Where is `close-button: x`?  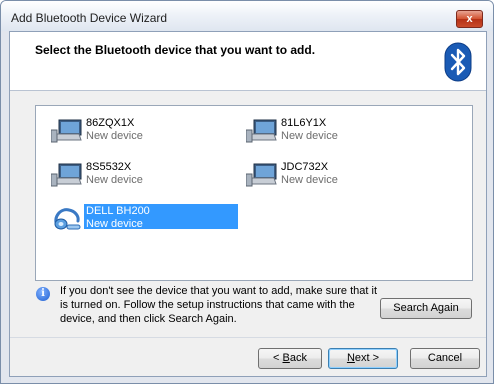
close-button: x is located at coordinates (469, 19).